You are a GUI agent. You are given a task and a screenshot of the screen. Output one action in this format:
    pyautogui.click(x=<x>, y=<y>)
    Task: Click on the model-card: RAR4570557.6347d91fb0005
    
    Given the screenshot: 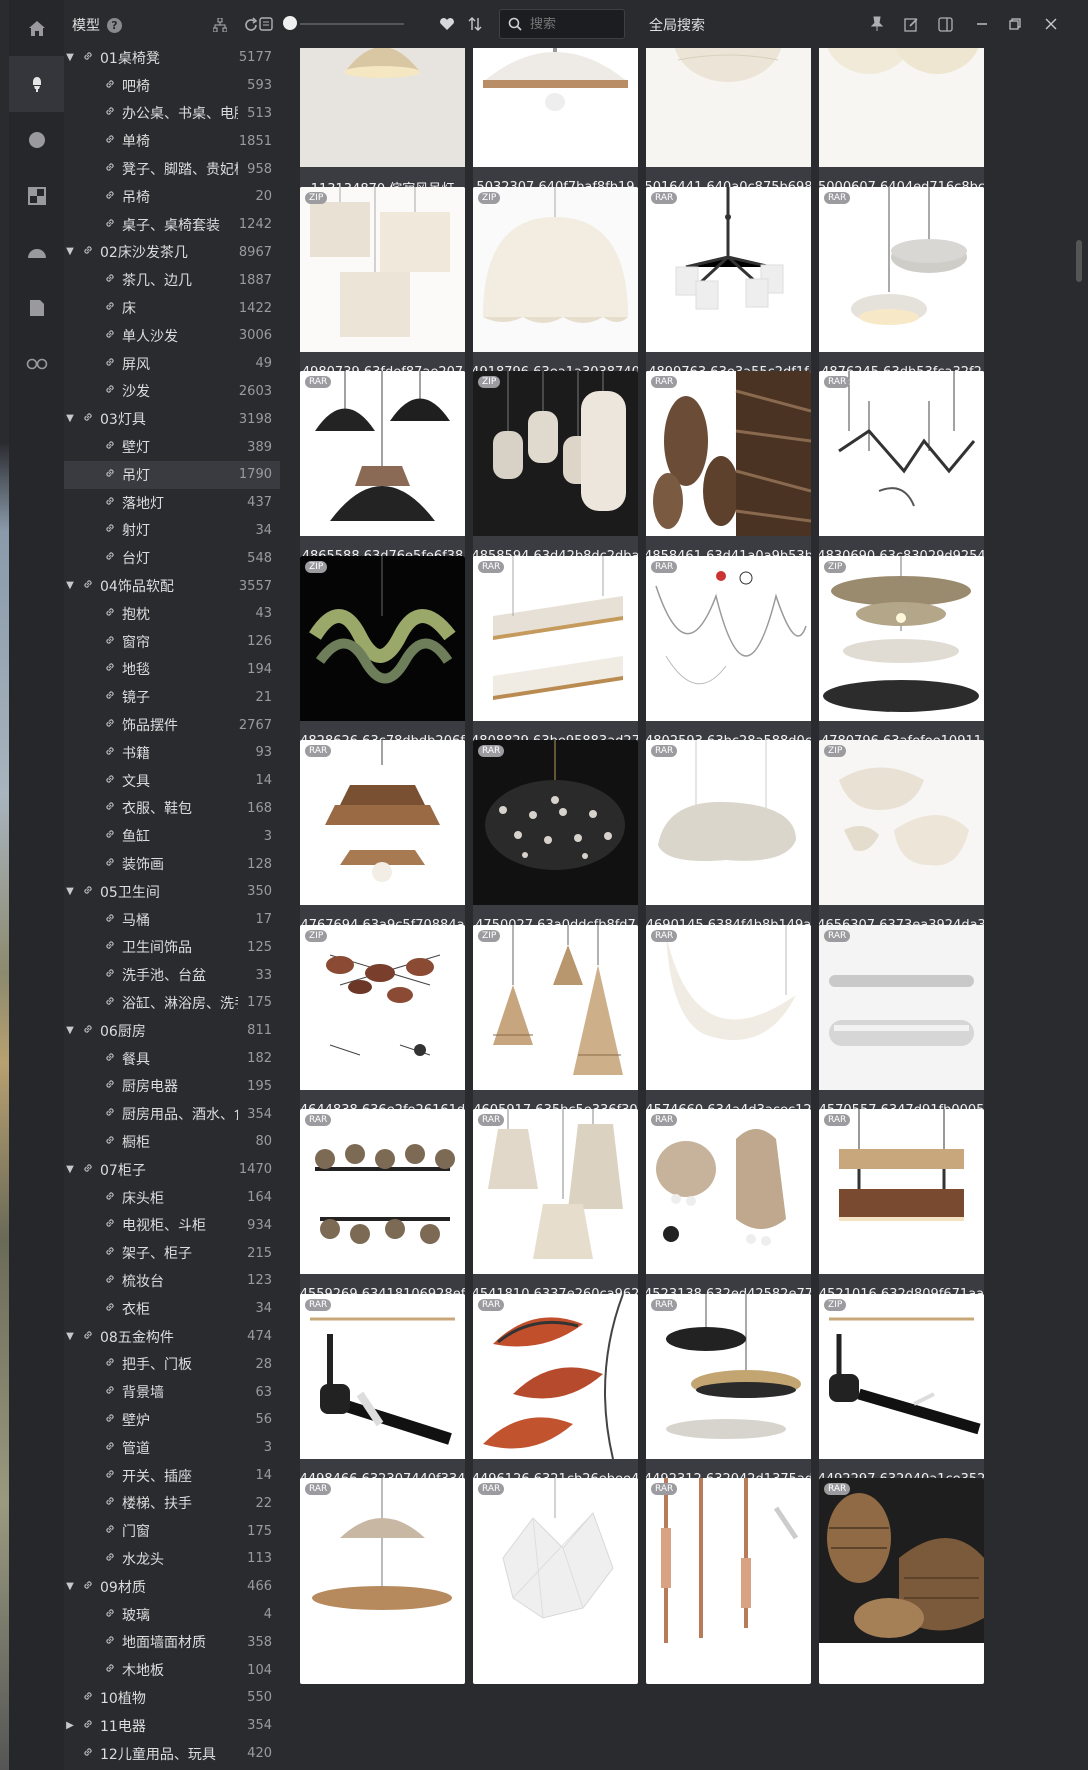 What is the action you would take?
    pyautogui.click(x=901, y=1027)
    